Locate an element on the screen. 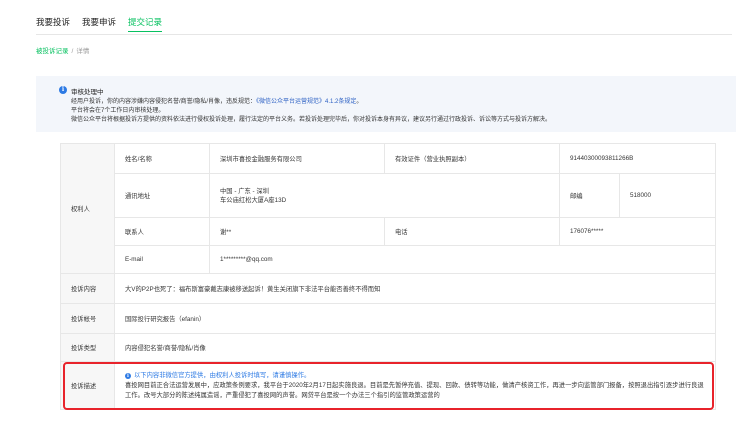 This screenshot has width=750, height=441. top-tabs: 我要投诉 我要申诉 提交记录 is located at coordinates (99, 24).